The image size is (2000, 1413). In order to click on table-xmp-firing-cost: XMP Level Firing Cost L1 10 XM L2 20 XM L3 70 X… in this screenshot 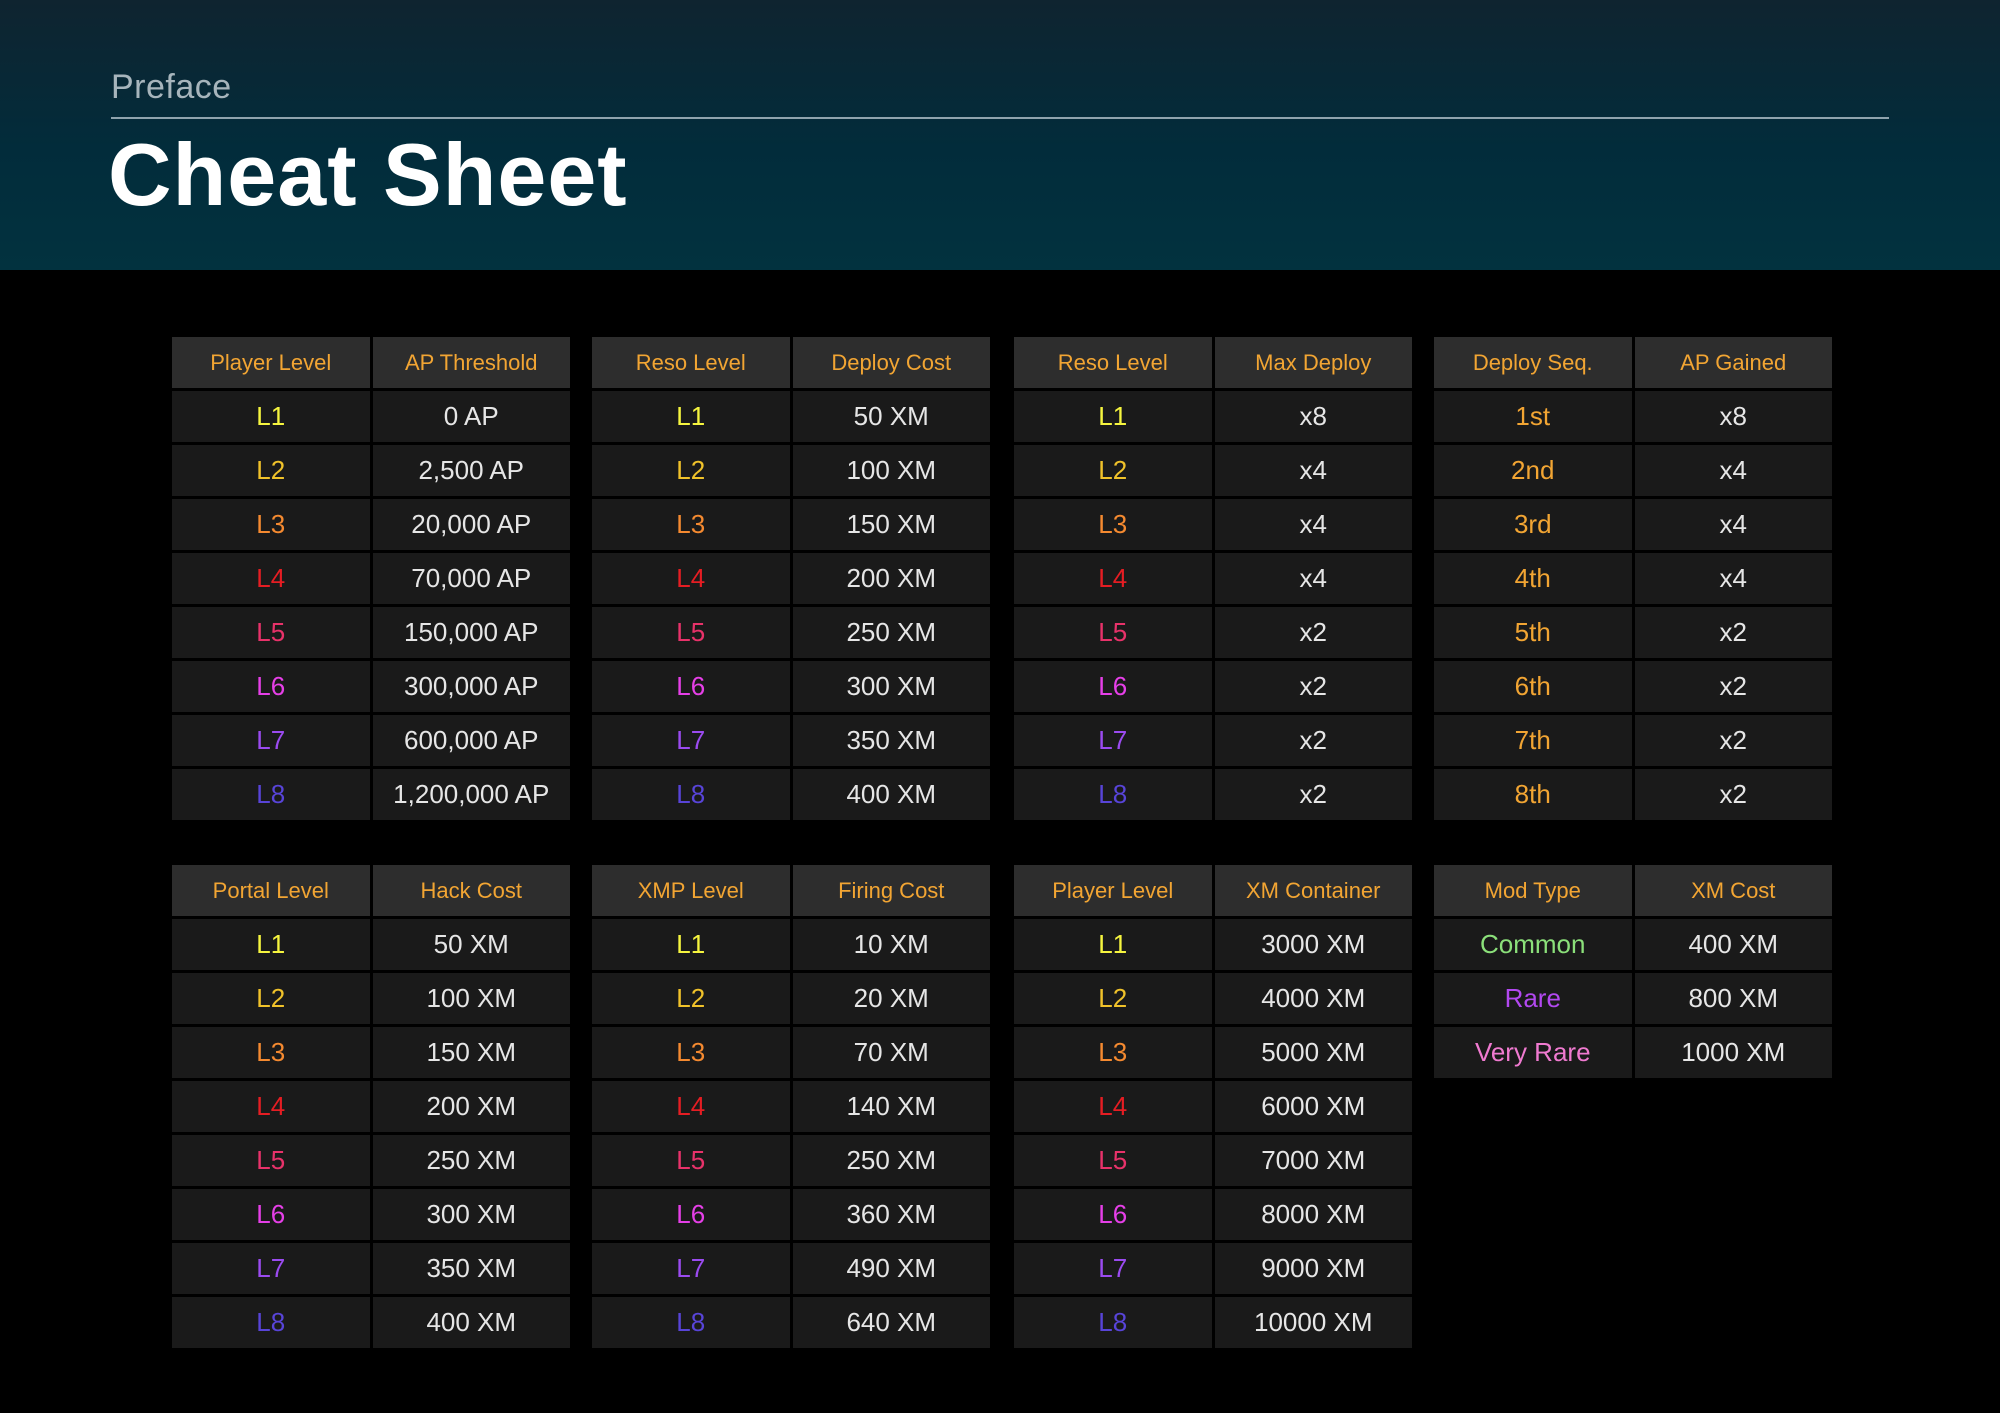, I will do `click(791, 1106)`.